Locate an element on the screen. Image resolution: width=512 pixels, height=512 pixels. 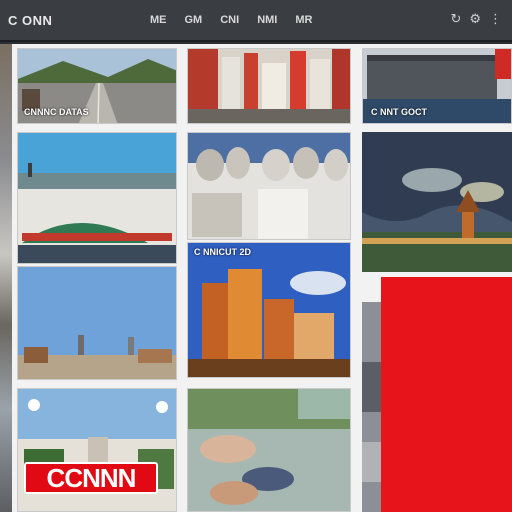
tile-caption: C NNT GOCT is located at coordinates (399, 112).